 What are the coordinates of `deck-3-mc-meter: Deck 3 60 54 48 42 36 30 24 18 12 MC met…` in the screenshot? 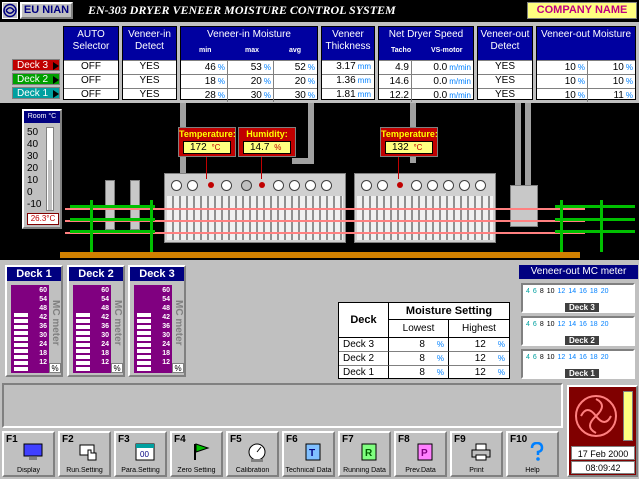 It's located at (157, 321).